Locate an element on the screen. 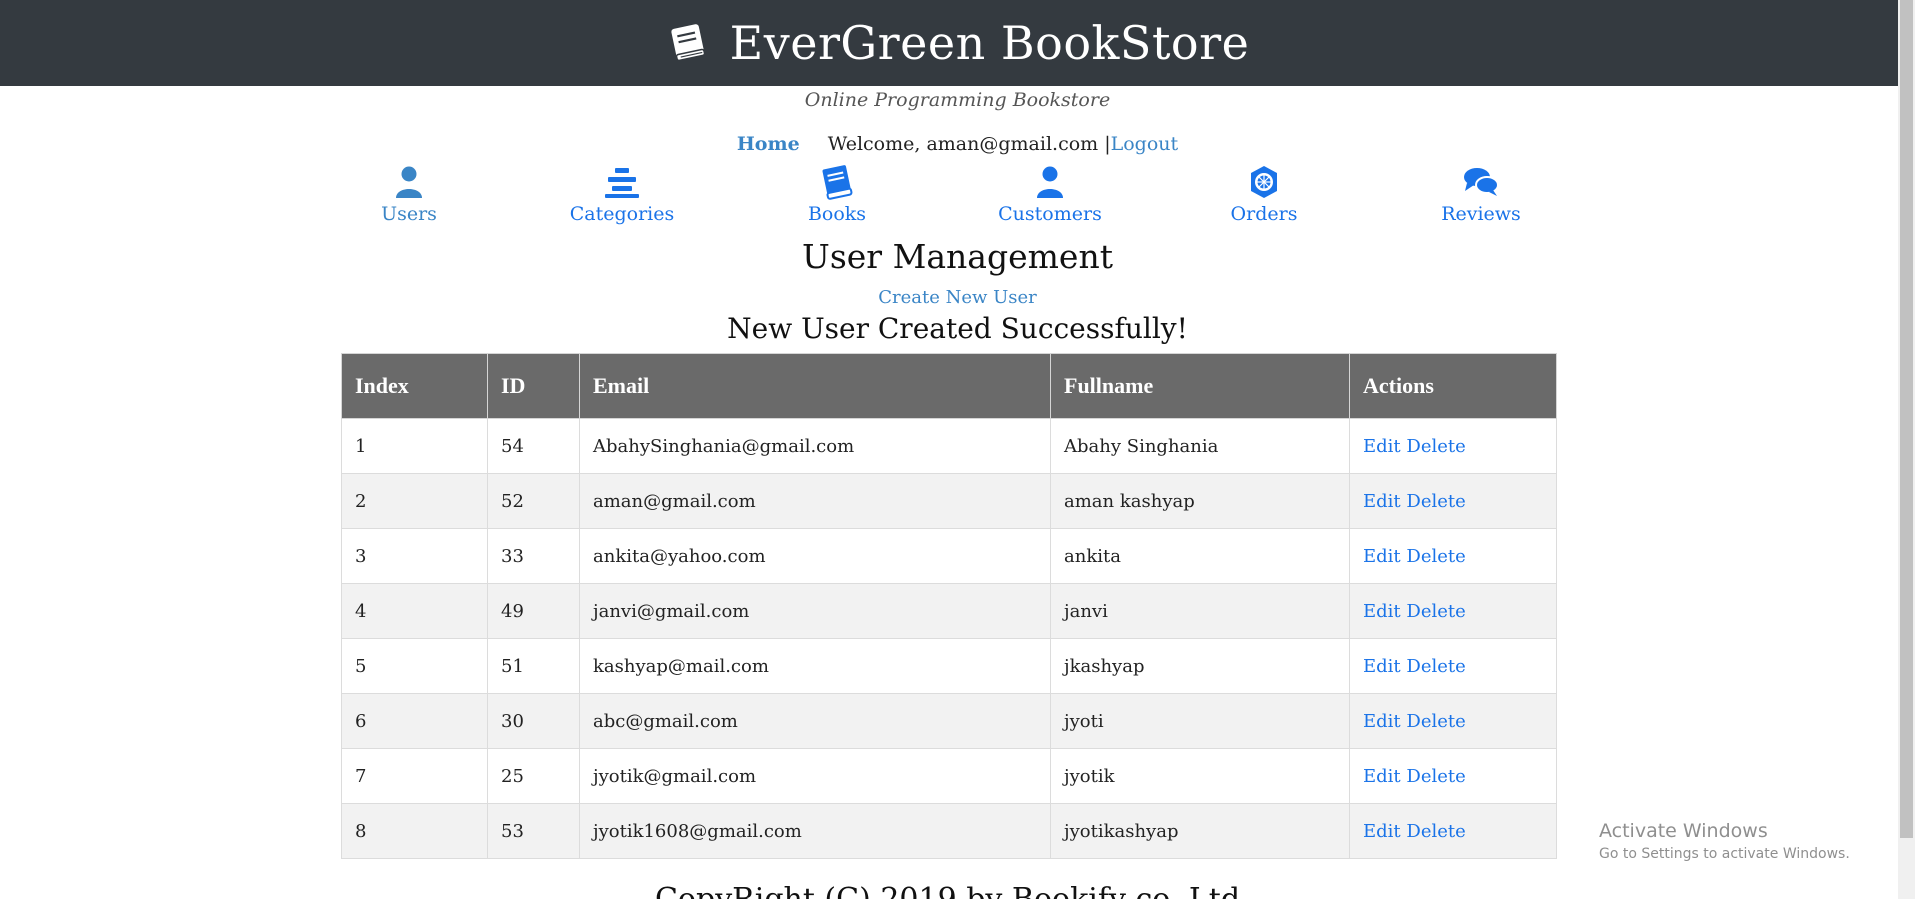 This screenshot has width=1915, height=899. cell-index: 5 is located at coordinates (414, 666).